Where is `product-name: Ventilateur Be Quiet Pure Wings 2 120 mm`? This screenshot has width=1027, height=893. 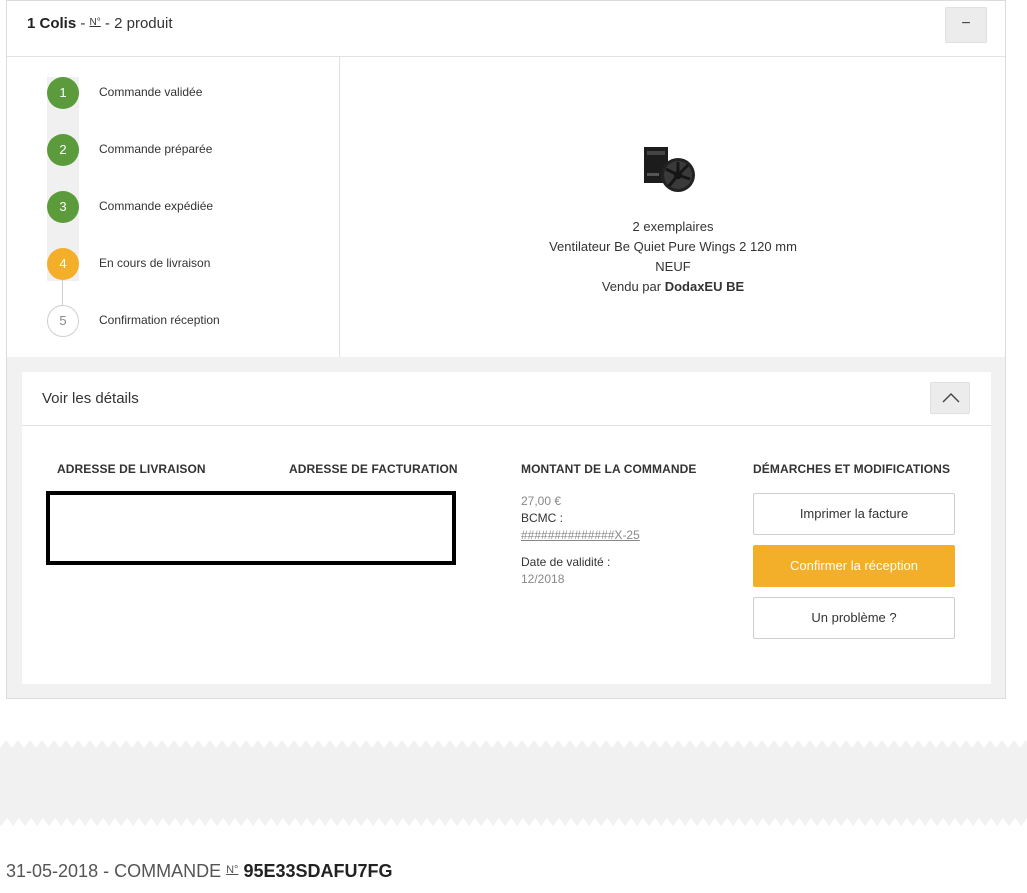 product-name: Ventilateur Be Quiet Pure Wings 2 120 mm is located at coordinates (673, 247).